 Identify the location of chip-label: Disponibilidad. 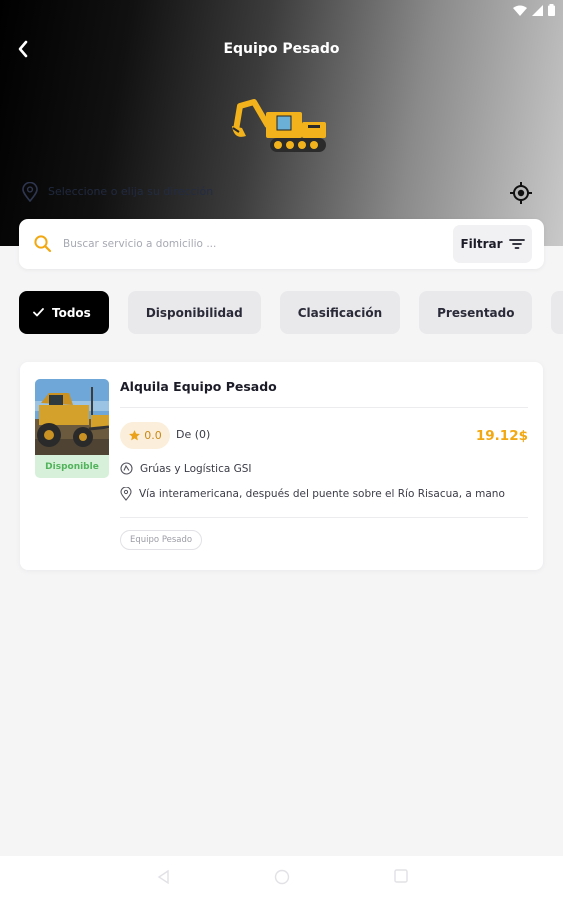
(194, 312).